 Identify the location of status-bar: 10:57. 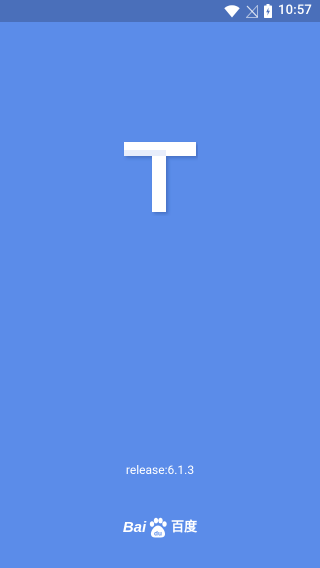
(160, 11).